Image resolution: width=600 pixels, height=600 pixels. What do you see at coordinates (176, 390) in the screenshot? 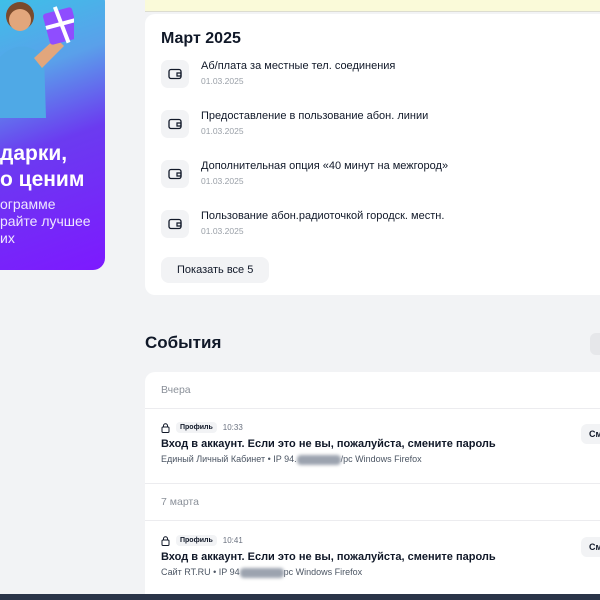
I see `day-label: Вчера` at bounding box center [176, 390].